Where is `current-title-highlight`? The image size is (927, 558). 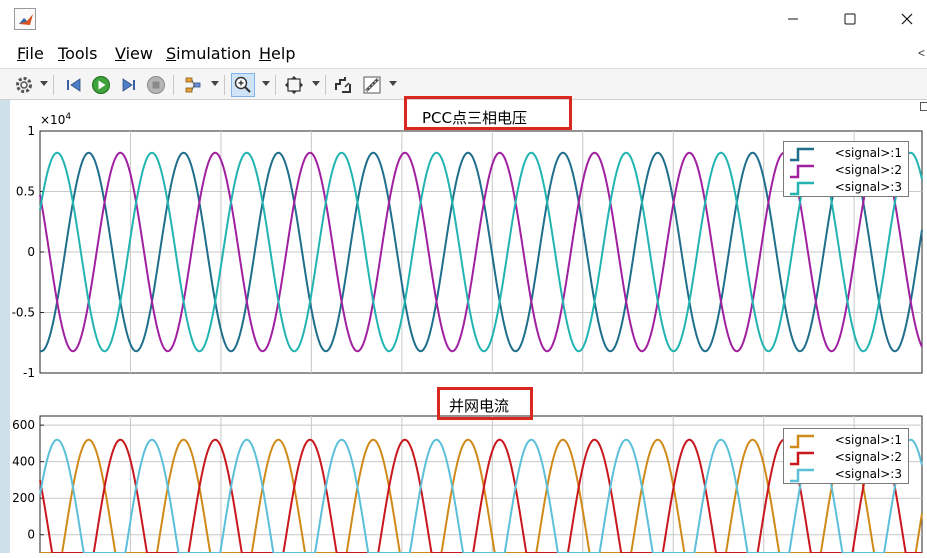 current-title-highlight is located at coordinates (485, 403).